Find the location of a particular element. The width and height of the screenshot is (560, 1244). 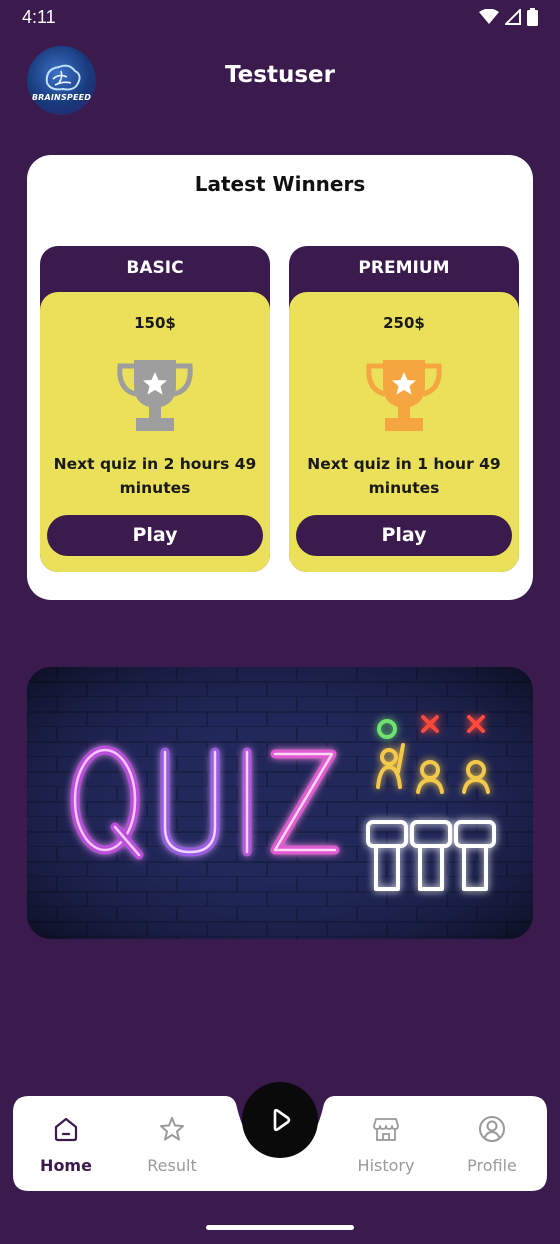

battery-icon is located at coordinates (532, 17).